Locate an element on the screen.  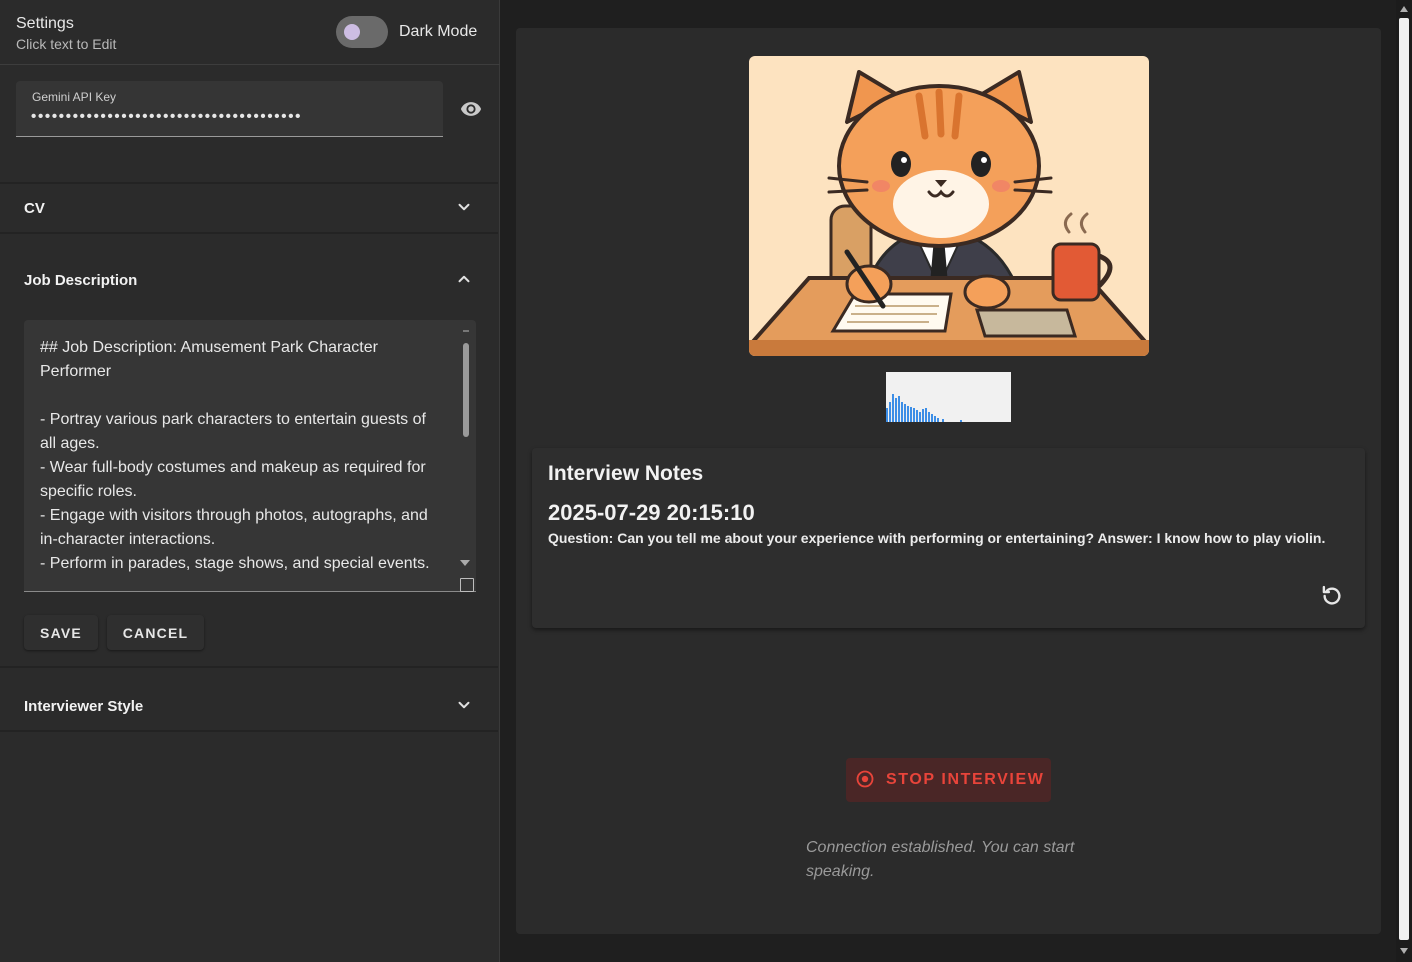
toggle-thumb is located at coordinates (352, 32).